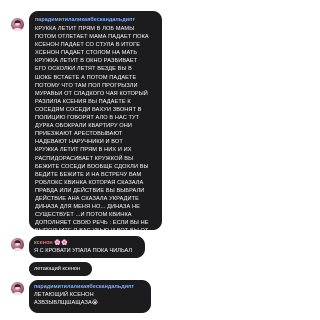  I want to click on message-text: летающий ксенон, so click(57, 269).